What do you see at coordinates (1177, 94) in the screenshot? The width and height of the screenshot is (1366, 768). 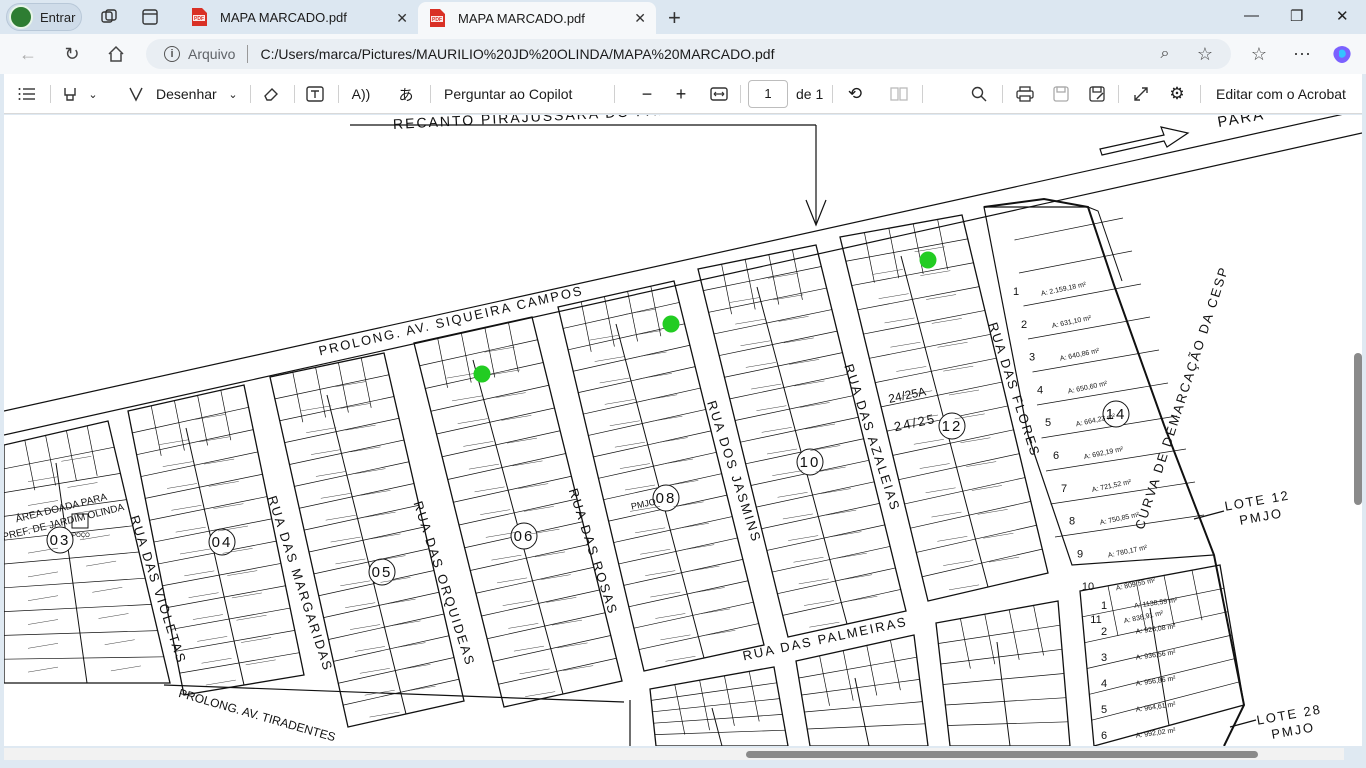 I see `settings-gear-icon: ⚙` at bounding box center [1177, 94].